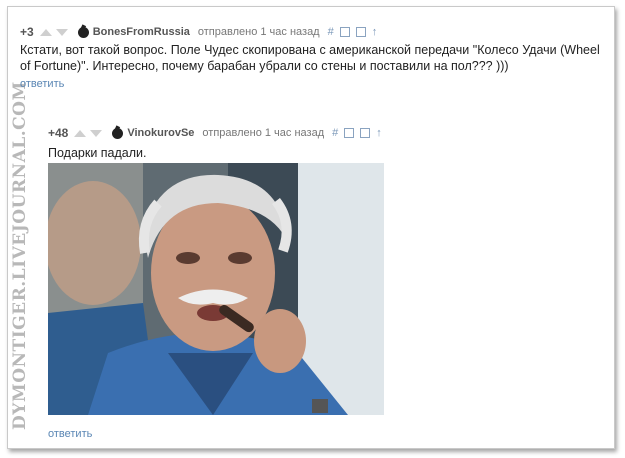  What do you see at coordinates (20, 255) in the screenshot?
I see `watermark: DYMONTIGER.LIVEJOURNAL.COM` at bounding box center [20, 255].